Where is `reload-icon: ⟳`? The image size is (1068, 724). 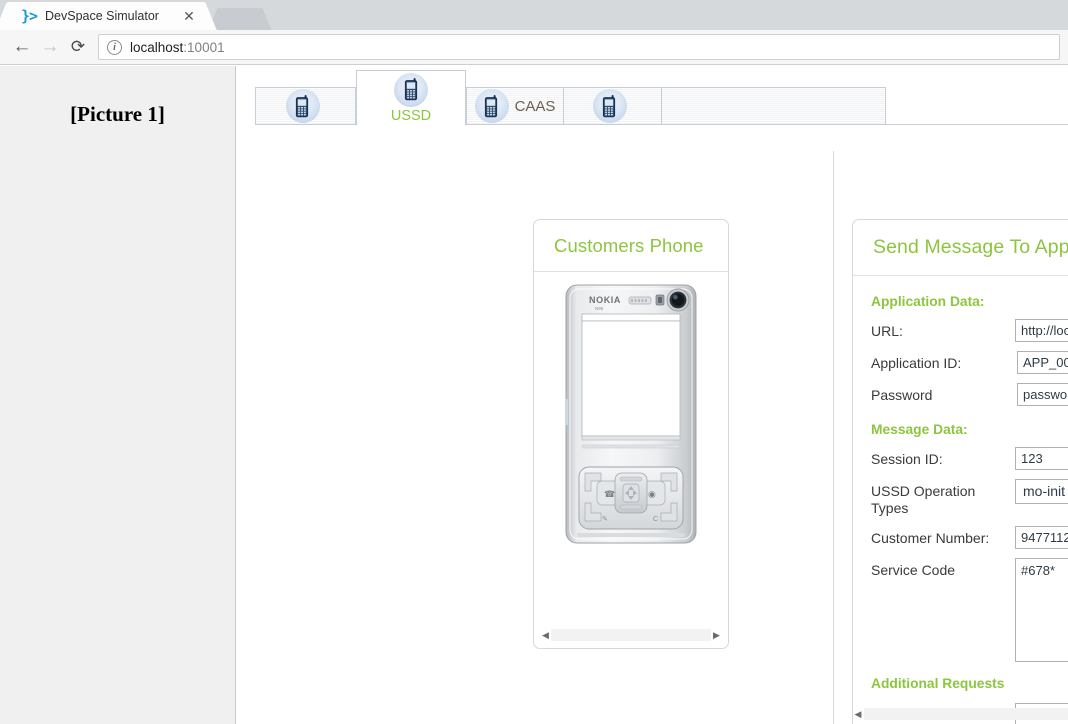
reload-icon: ⟳ is located at coordinates (78, 47).